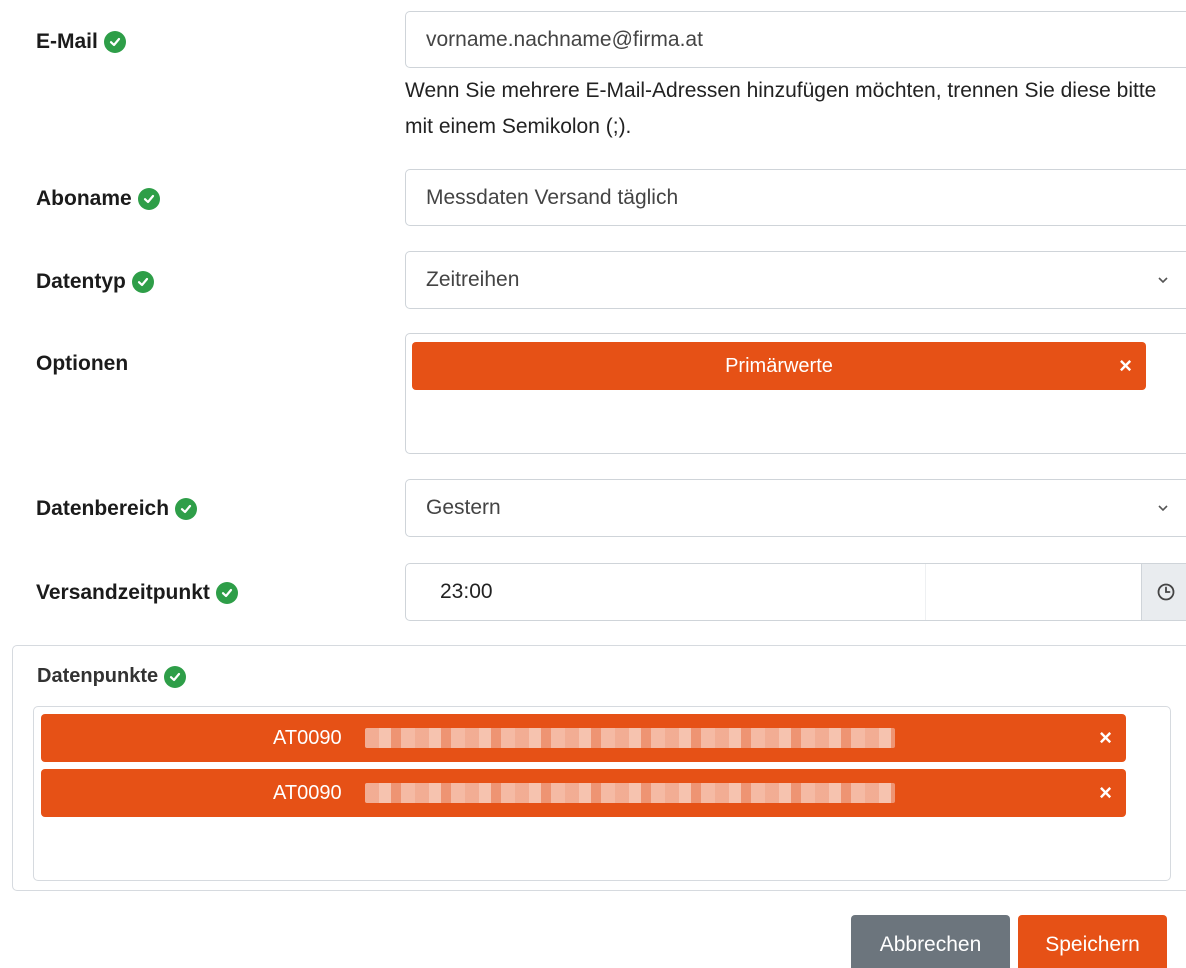  I want to click on aboname-input: Messdaten Versand täglich, so click(795, 197).